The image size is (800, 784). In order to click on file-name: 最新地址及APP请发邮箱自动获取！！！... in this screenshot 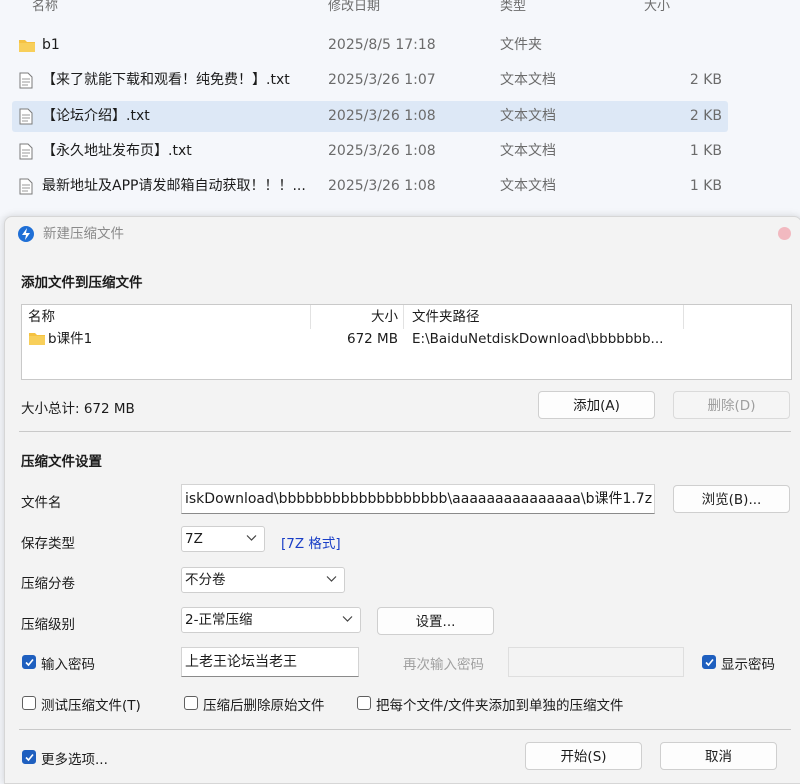, I will do `click(174, 186)`.